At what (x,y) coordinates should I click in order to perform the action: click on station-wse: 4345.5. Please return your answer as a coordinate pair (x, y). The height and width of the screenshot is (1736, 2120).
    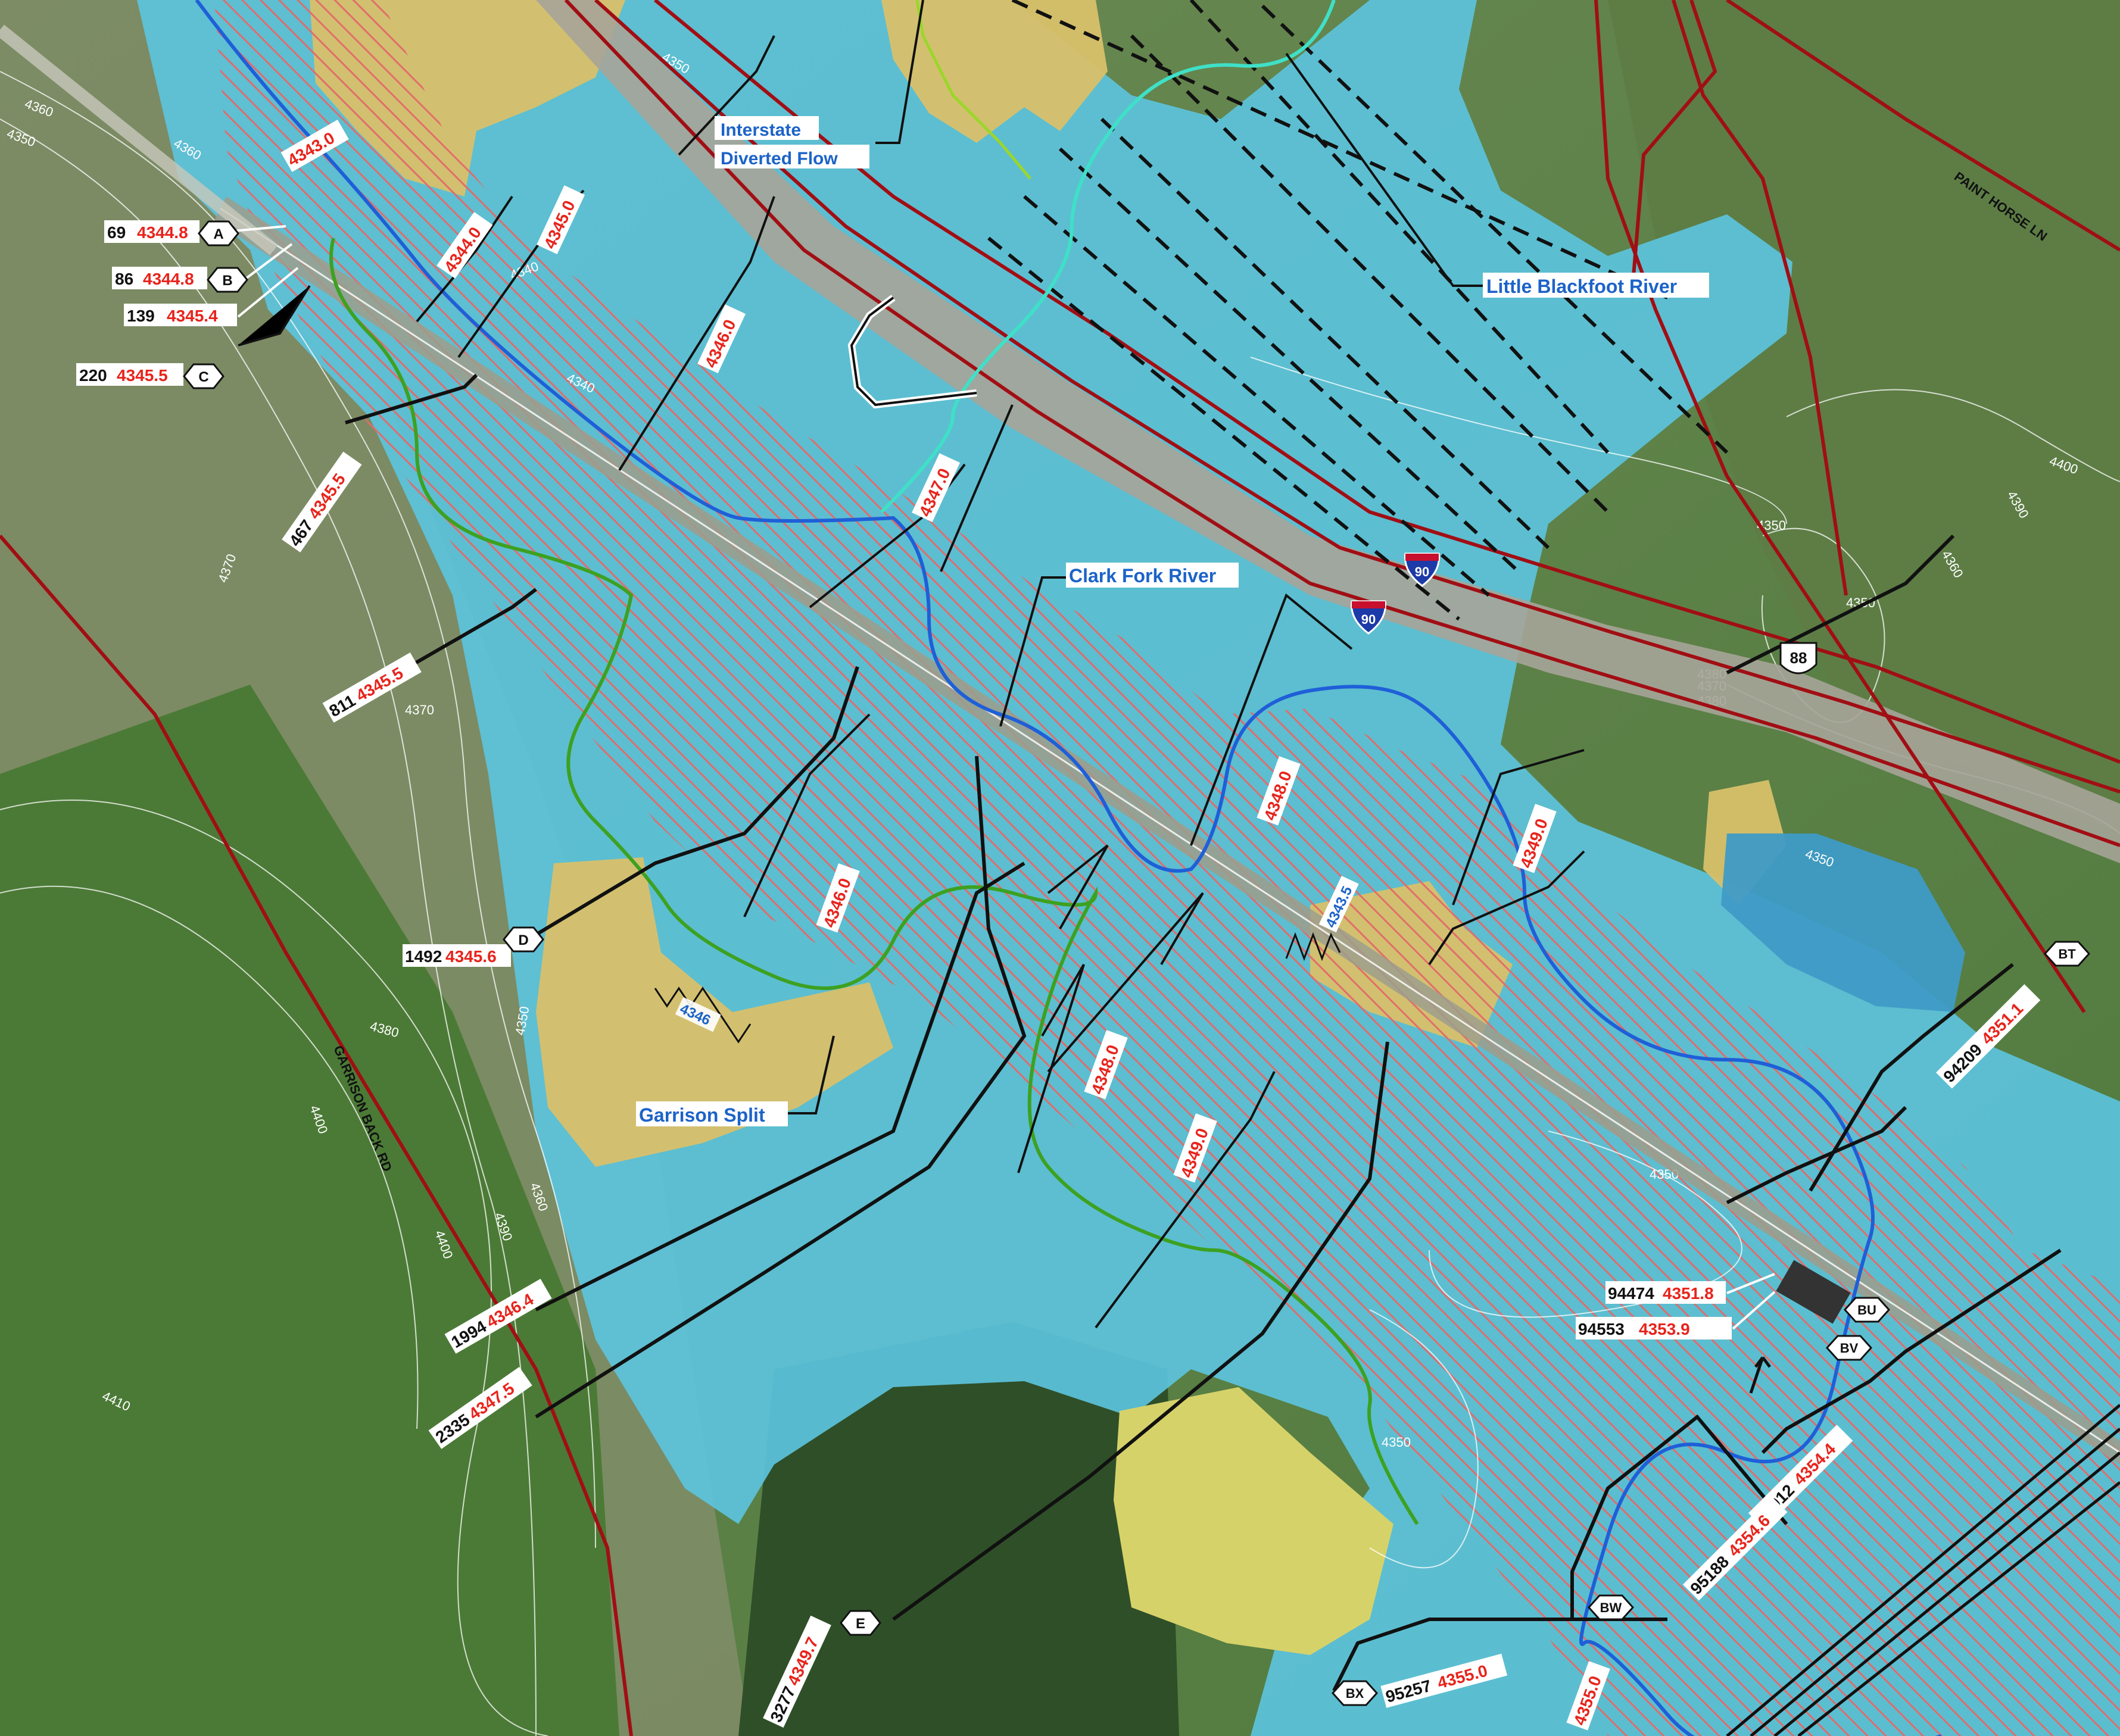
    Looking at the image, I should click on (142, 375).